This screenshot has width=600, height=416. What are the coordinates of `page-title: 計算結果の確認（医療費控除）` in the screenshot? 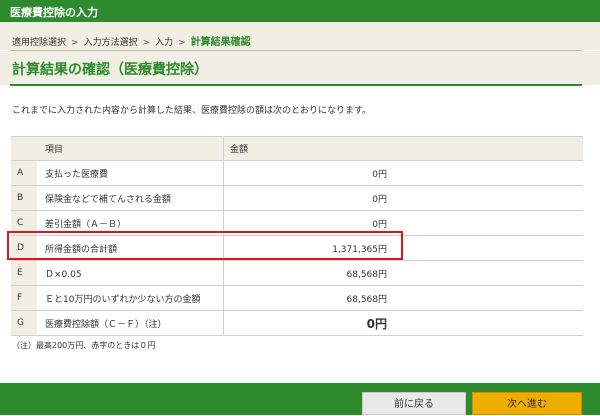 It's located at (110, 70).